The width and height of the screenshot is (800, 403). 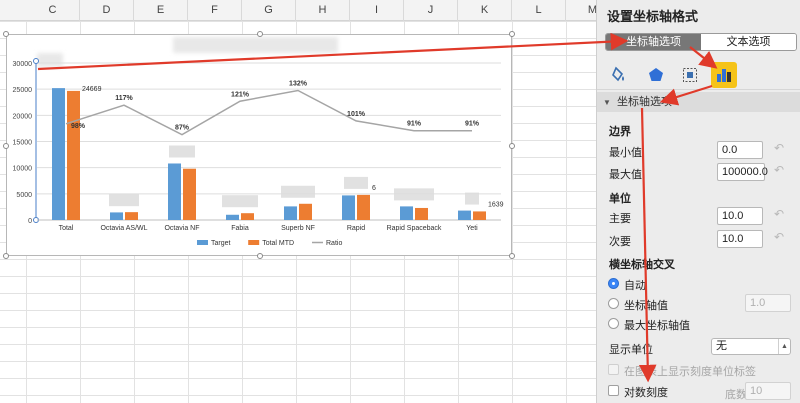 What do you see at coordinates (581, 10) in the screenshot?
I see `column-header-m: M` at bounding box center [581, 10].